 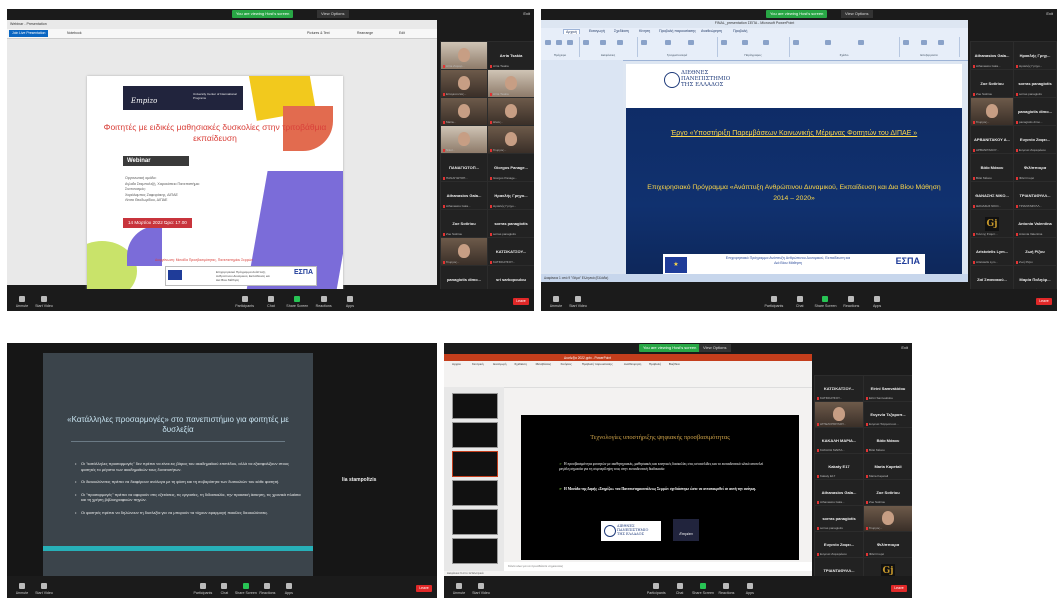 What do you see at coordinates (510, 83) in the screenshot?
I see `participant-tile: Arria Tsakia` at bounding box center [510, 83].